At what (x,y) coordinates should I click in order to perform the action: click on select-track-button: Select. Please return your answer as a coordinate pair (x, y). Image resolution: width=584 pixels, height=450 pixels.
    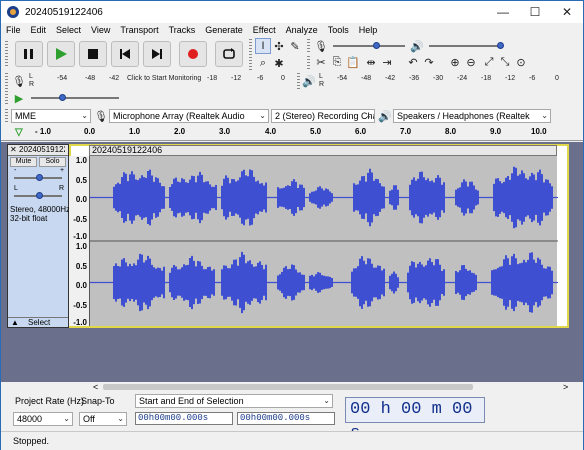
    Looking at the image, I should click on (39, 322).